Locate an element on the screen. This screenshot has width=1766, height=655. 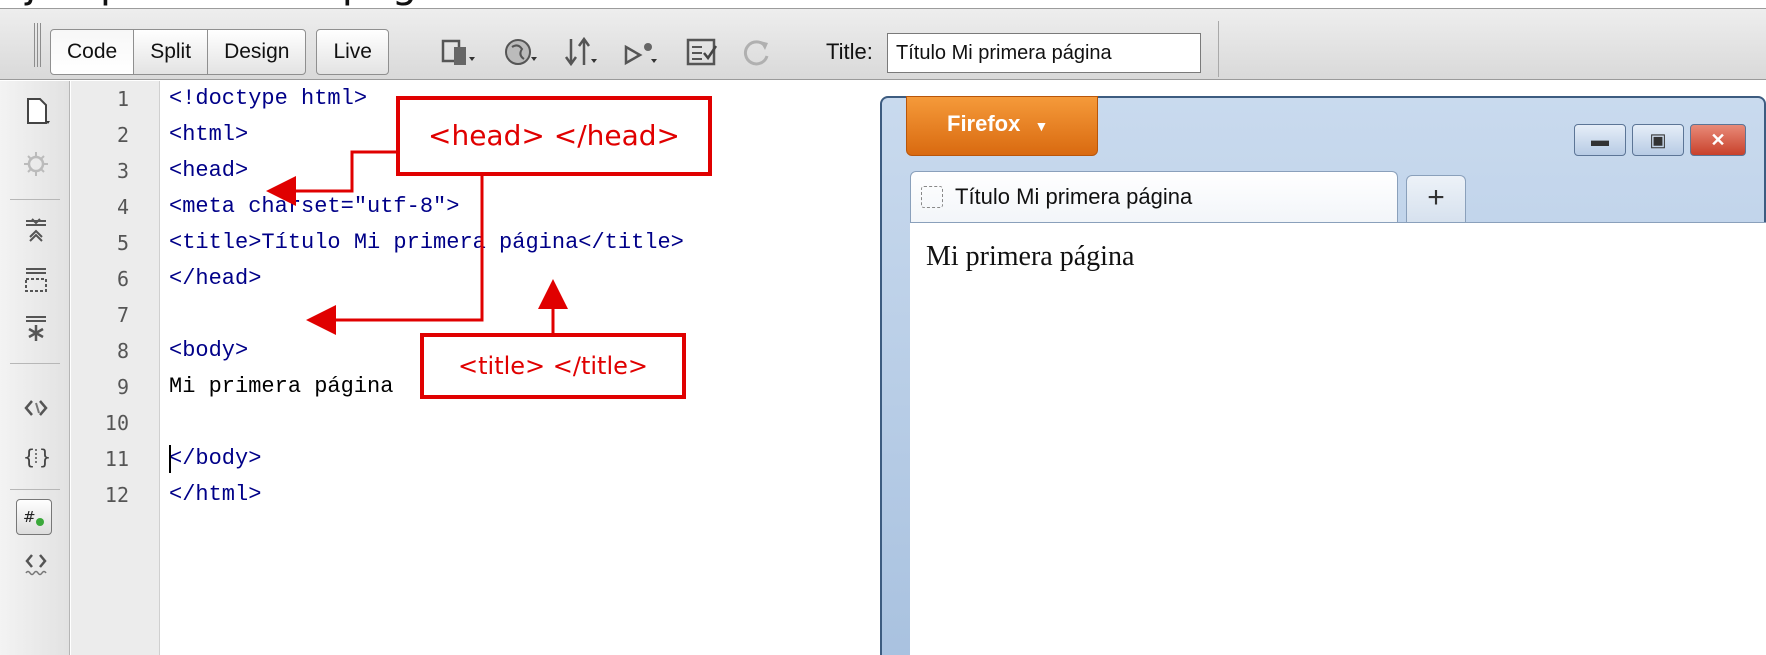
syntax-error-icon is located at coordinates (36, 562).